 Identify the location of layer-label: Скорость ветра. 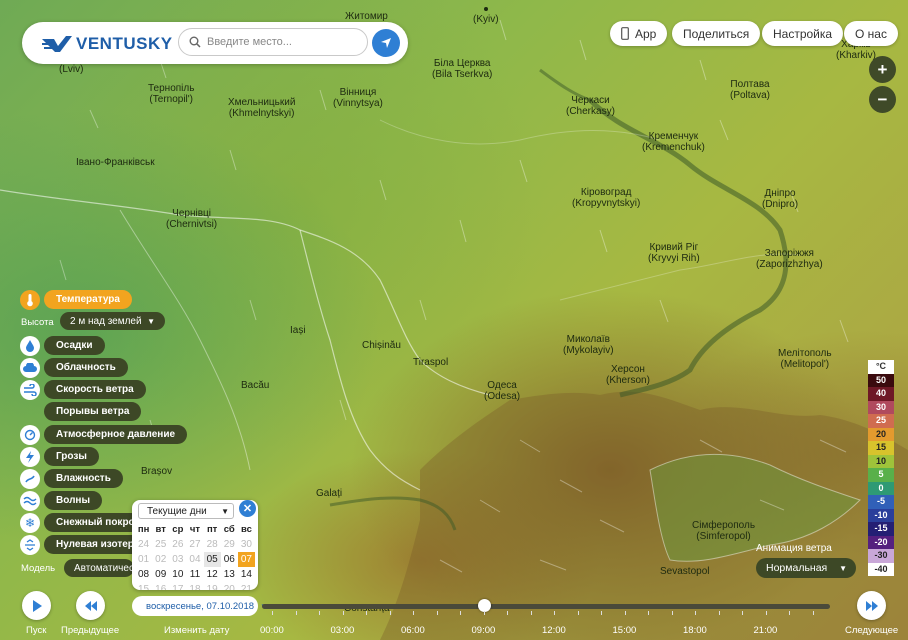
(95, 389).